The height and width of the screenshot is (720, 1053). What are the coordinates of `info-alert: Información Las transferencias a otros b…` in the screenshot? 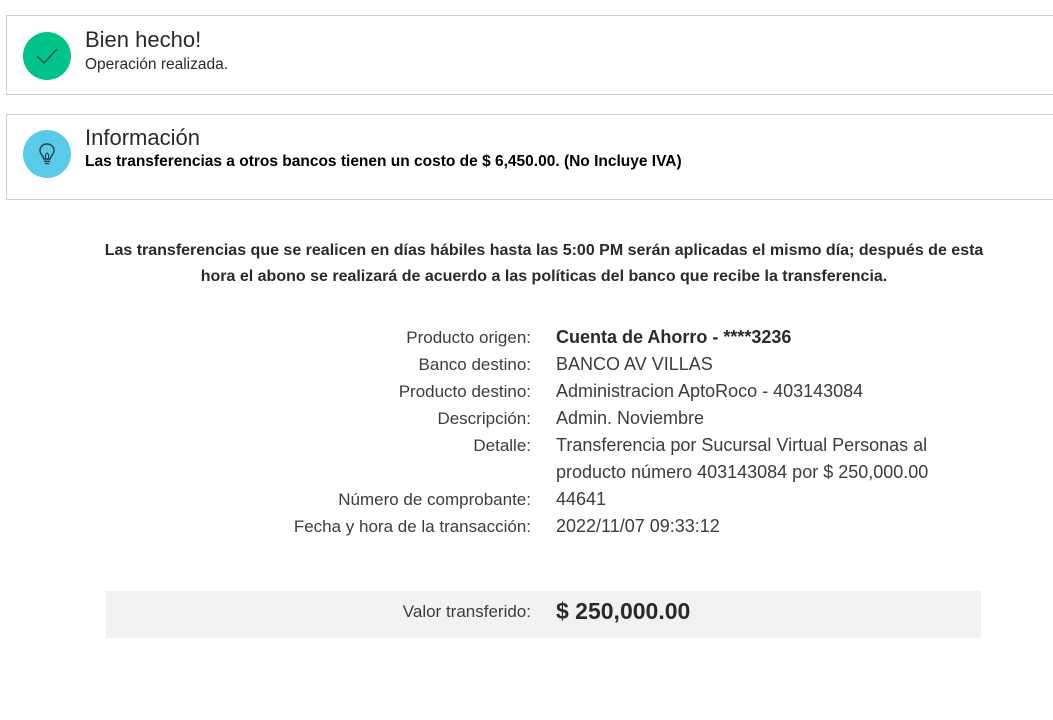 It's located at (529, 157).